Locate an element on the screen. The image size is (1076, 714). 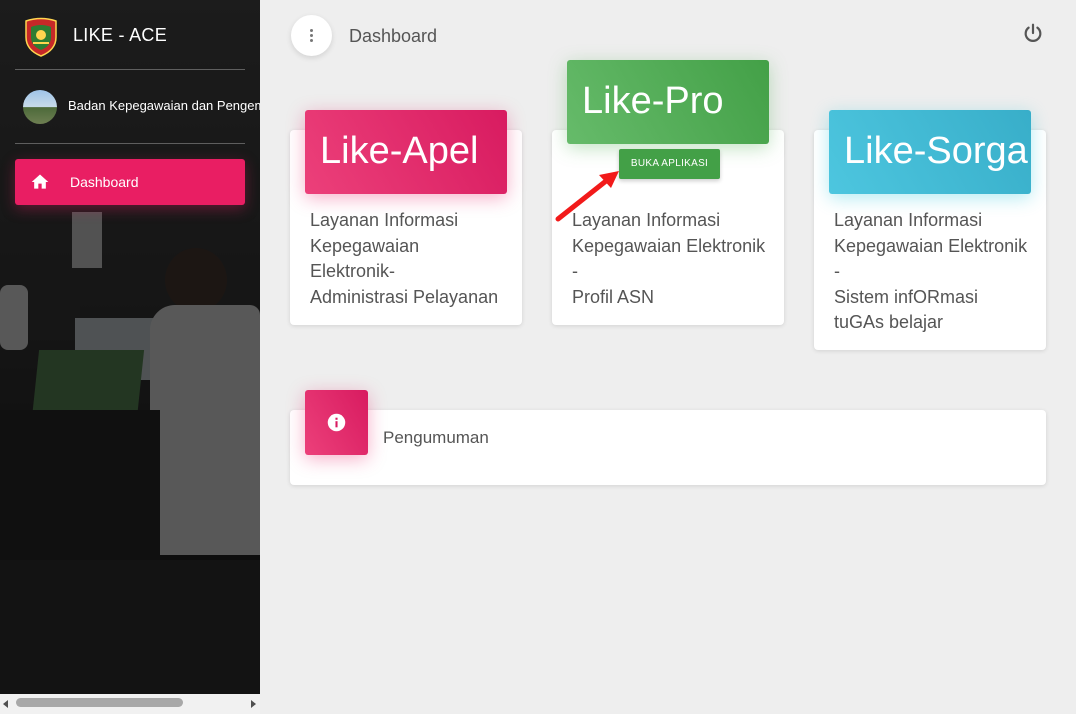
horizontal-scrollbar is located at coordinates (130, 704).